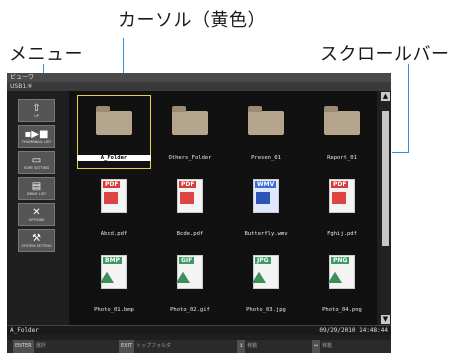 This screenshot has height=353, width=471. I want to click on image-file-icon: PNG, so click(342, 274).